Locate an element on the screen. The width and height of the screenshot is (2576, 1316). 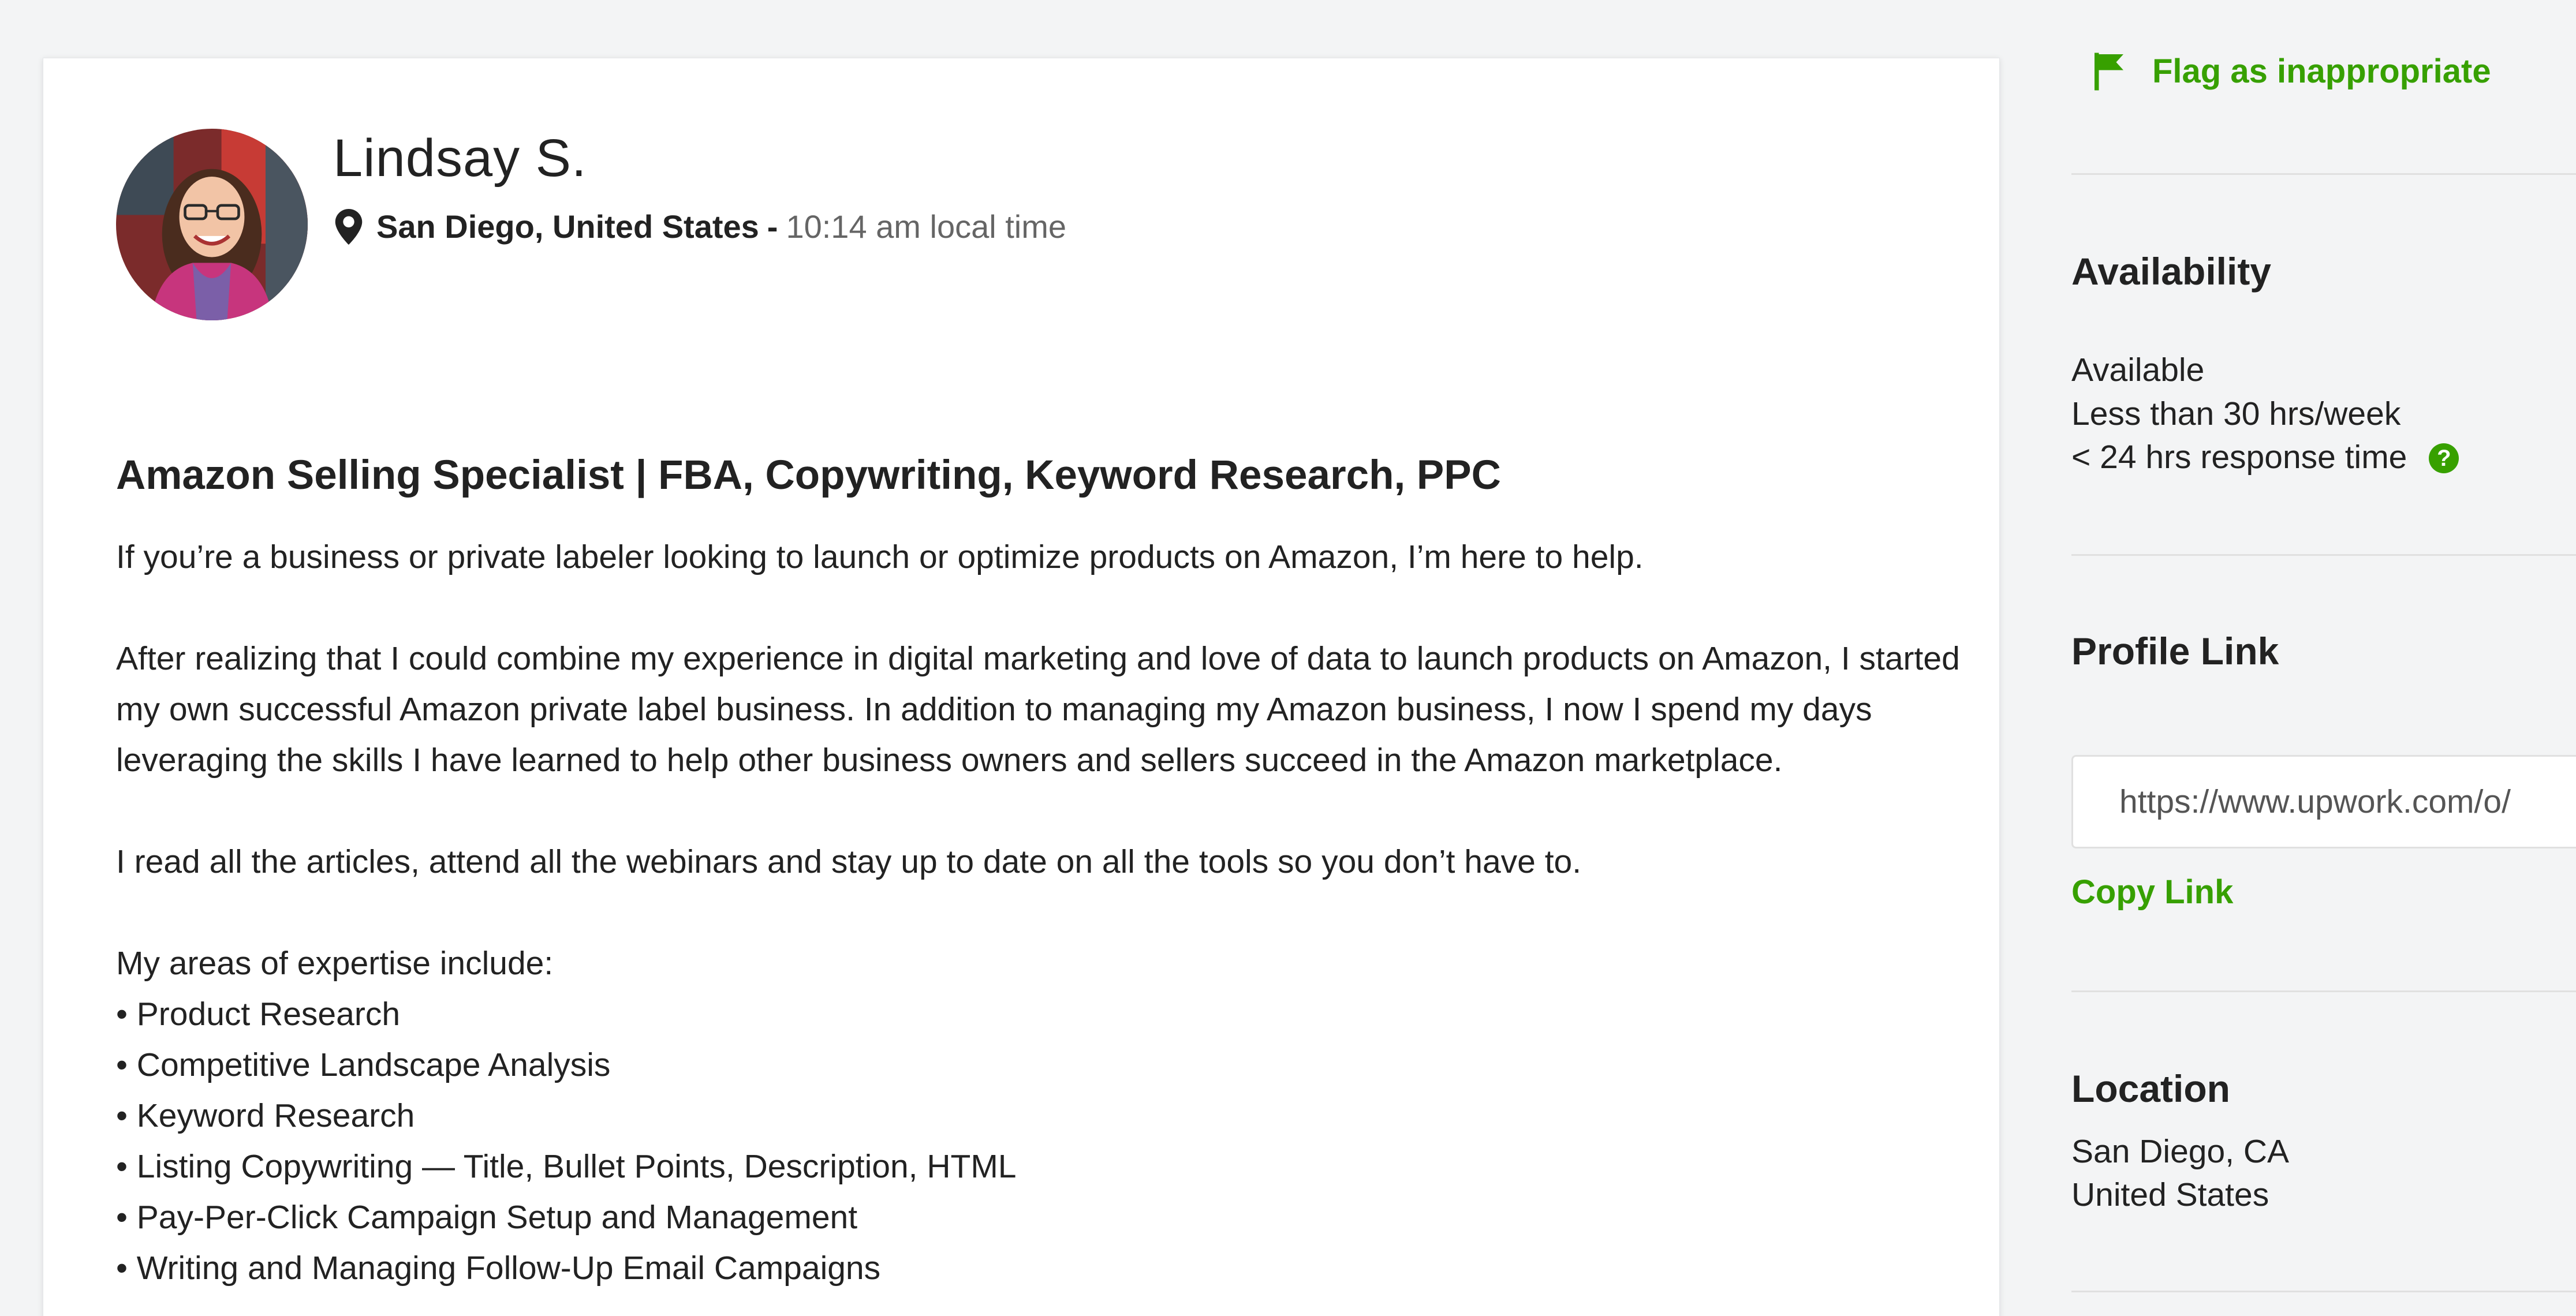
availability-status: Available is located at coordinates (2138, 370).